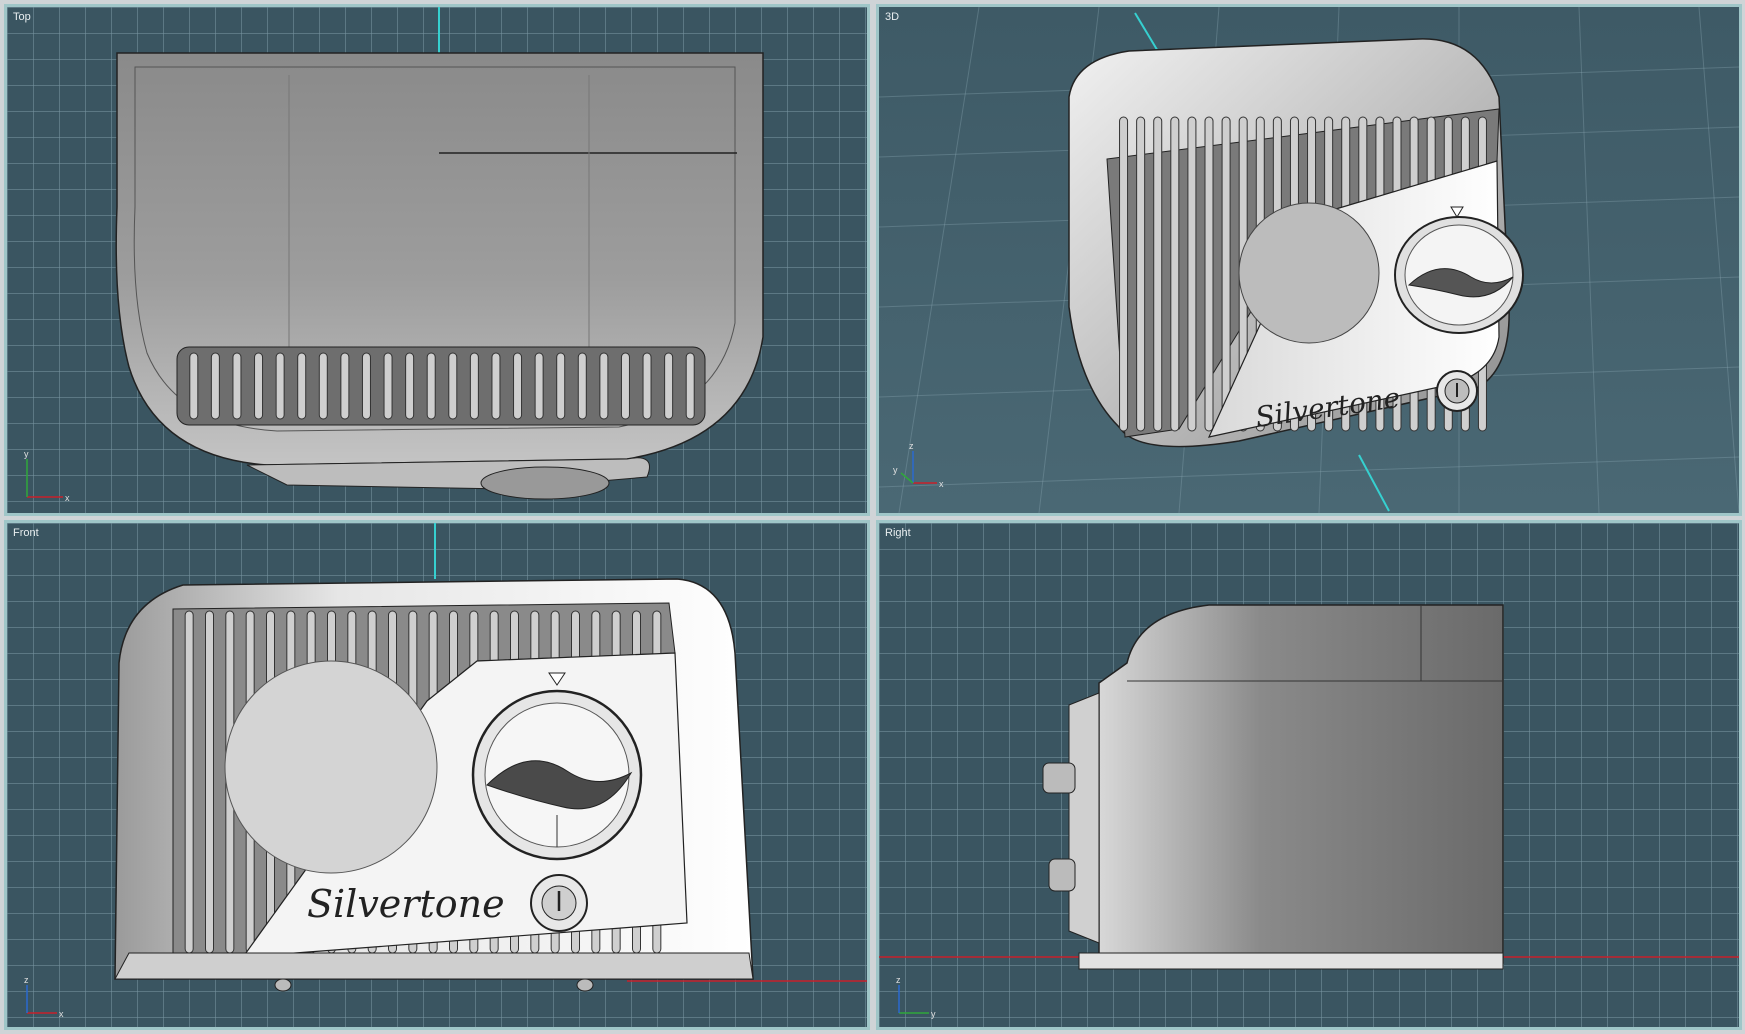  What do you see at coordinates (67, 498) in the screenshot?
I see `axis-label-x: x` at bounding box center [67, 498].